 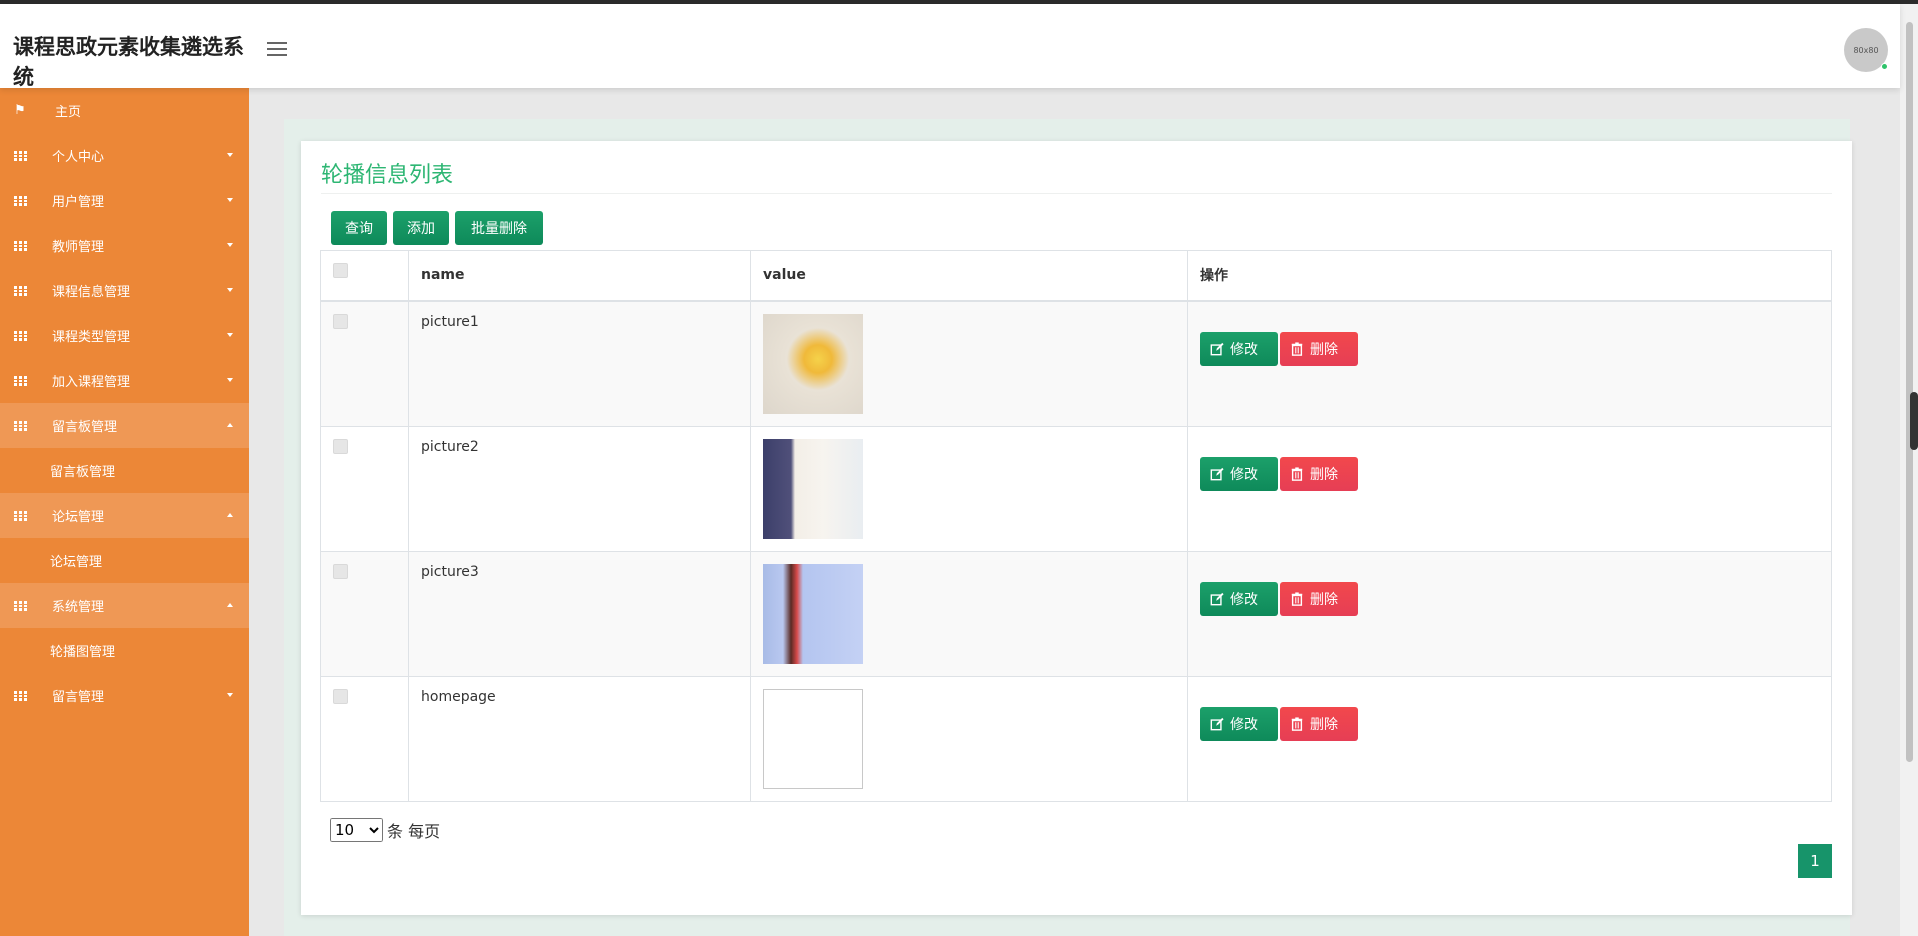 I want to click on row-name: picture1, so click(x=579, y=363).